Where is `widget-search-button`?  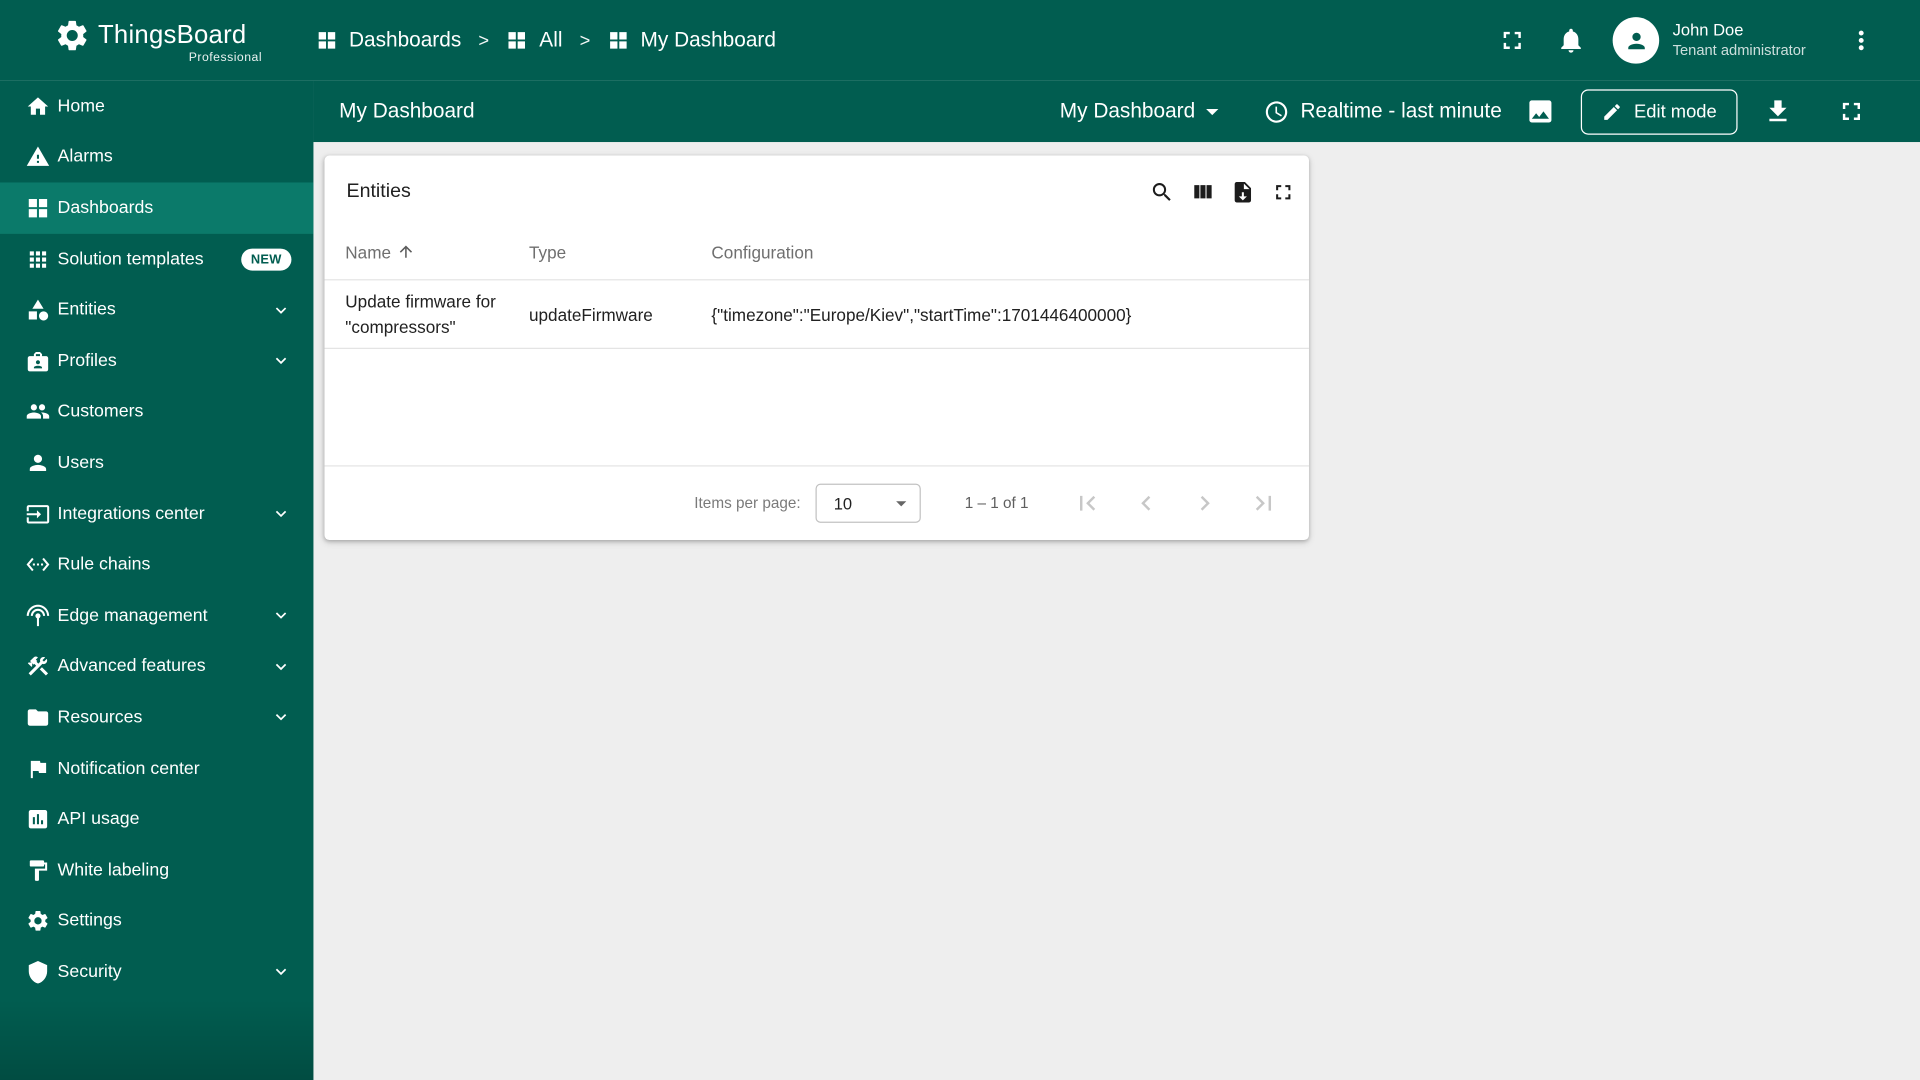
widget-search-button is located at coordinates (1161, 192).